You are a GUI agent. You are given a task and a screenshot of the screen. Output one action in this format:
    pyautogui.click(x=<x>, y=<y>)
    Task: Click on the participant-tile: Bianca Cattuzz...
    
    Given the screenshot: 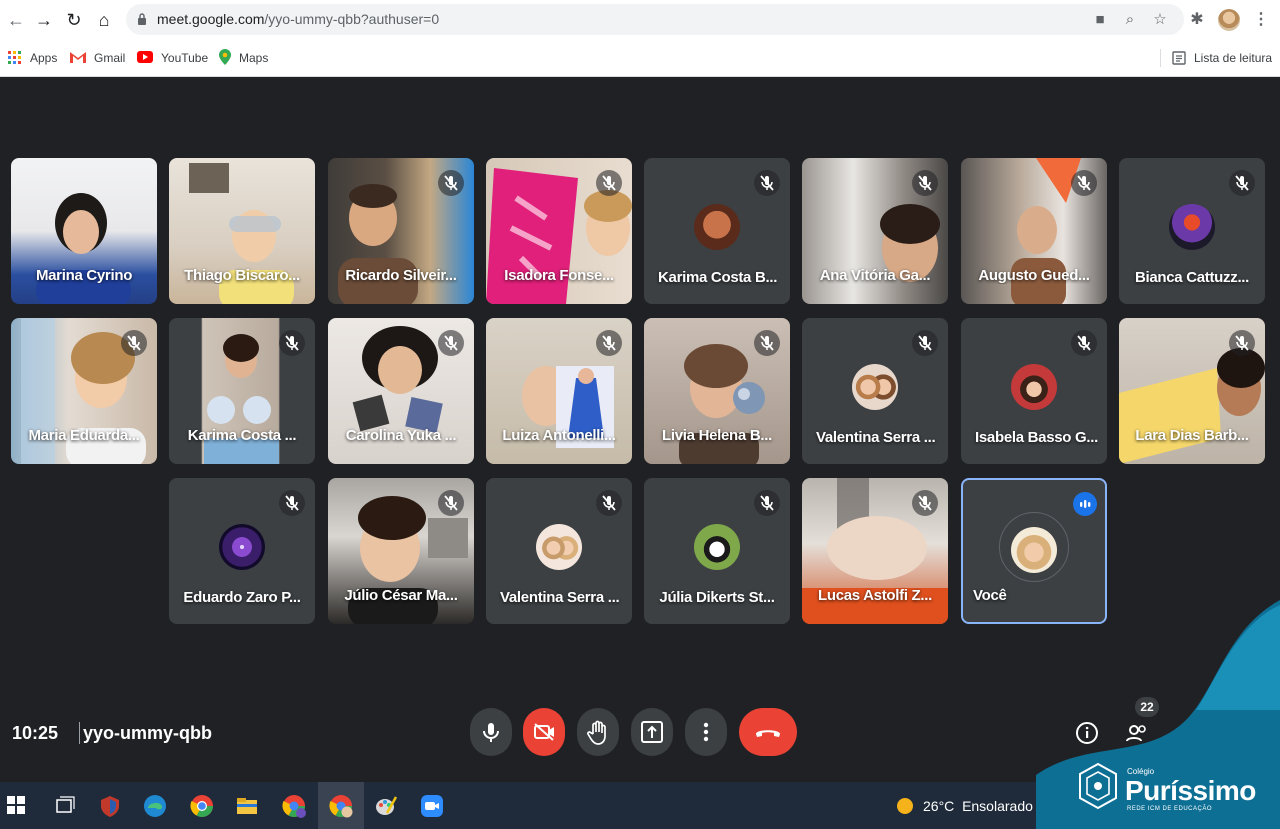 What is the action you would take?
    pyautogui.click(x=1192, y=231)
    